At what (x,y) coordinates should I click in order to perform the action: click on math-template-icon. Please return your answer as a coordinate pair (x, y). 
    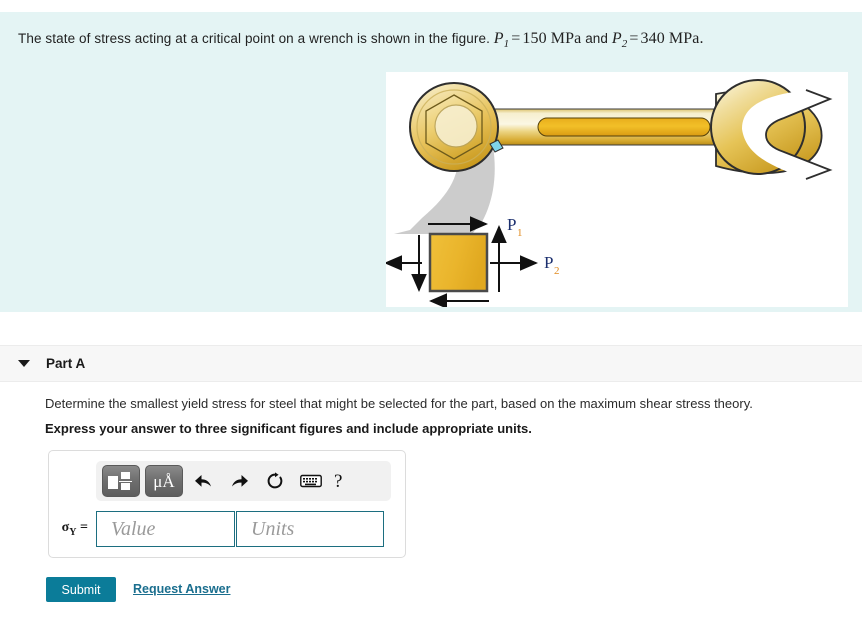
    Looking at the image, I should click on (121, 481).